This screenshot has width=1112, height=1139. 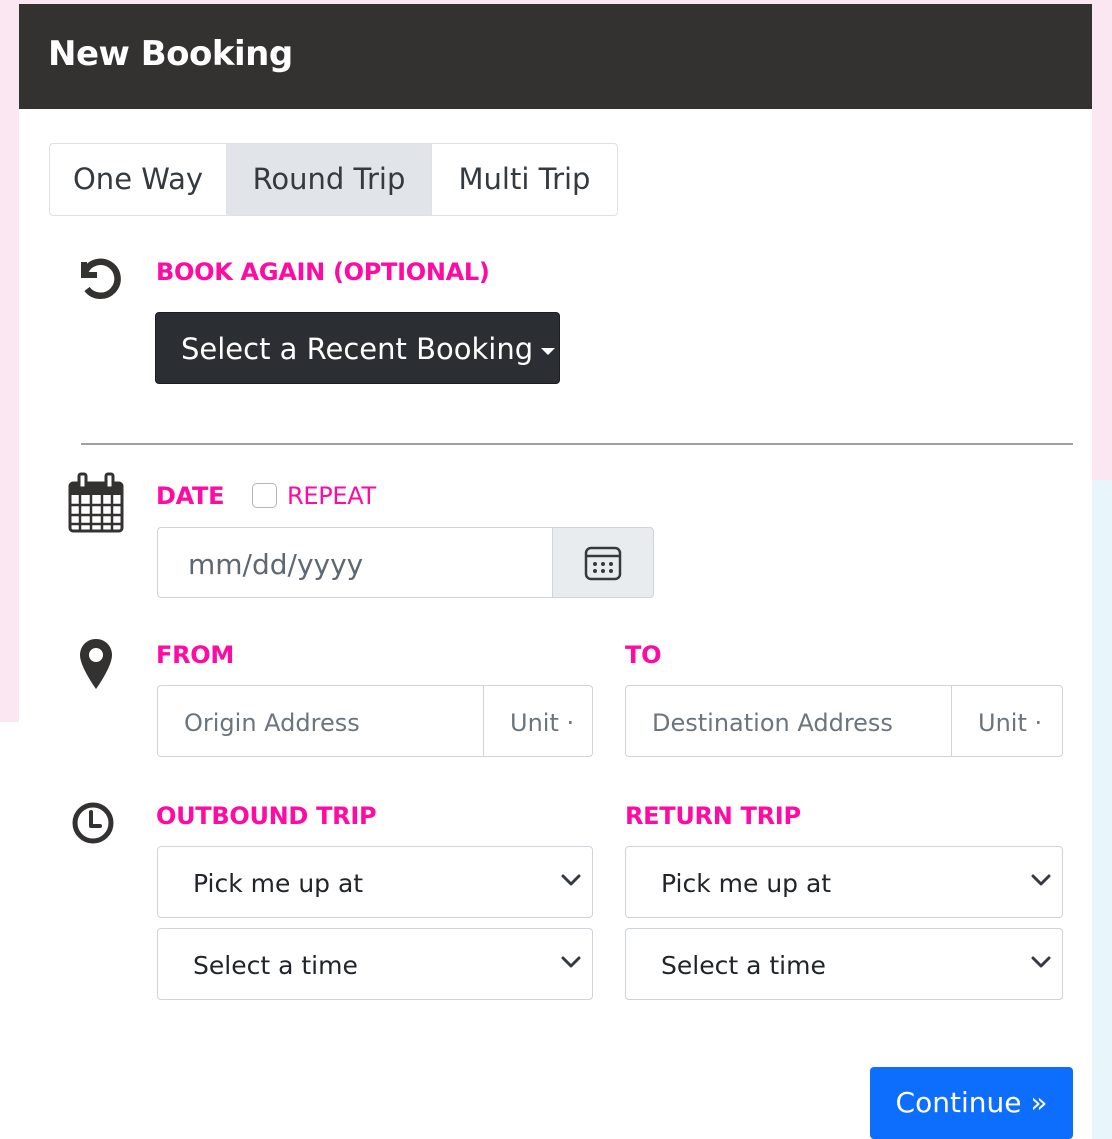 What do you see at coordinates (331, 496) in the screenshot?
I see `repeat-label: REPEAT` at bounding box center [331, 496].